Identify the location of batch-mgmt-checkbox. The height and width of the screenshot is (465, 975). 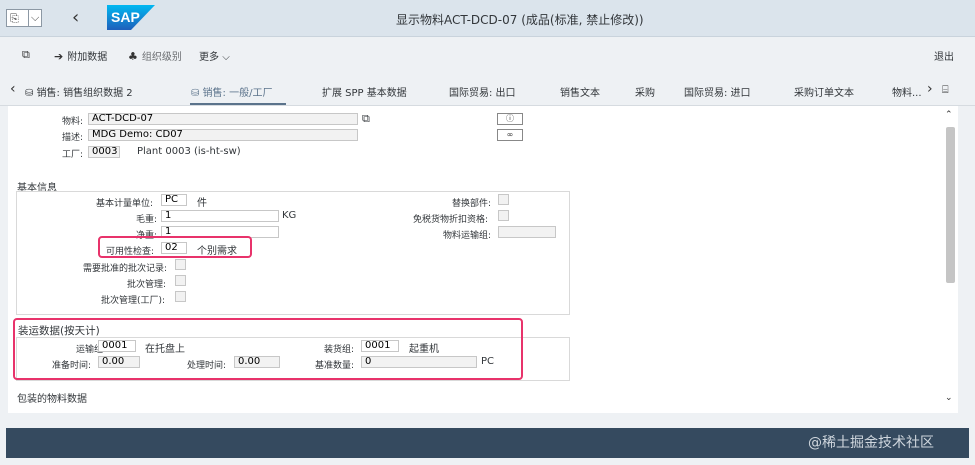
(180, 280).